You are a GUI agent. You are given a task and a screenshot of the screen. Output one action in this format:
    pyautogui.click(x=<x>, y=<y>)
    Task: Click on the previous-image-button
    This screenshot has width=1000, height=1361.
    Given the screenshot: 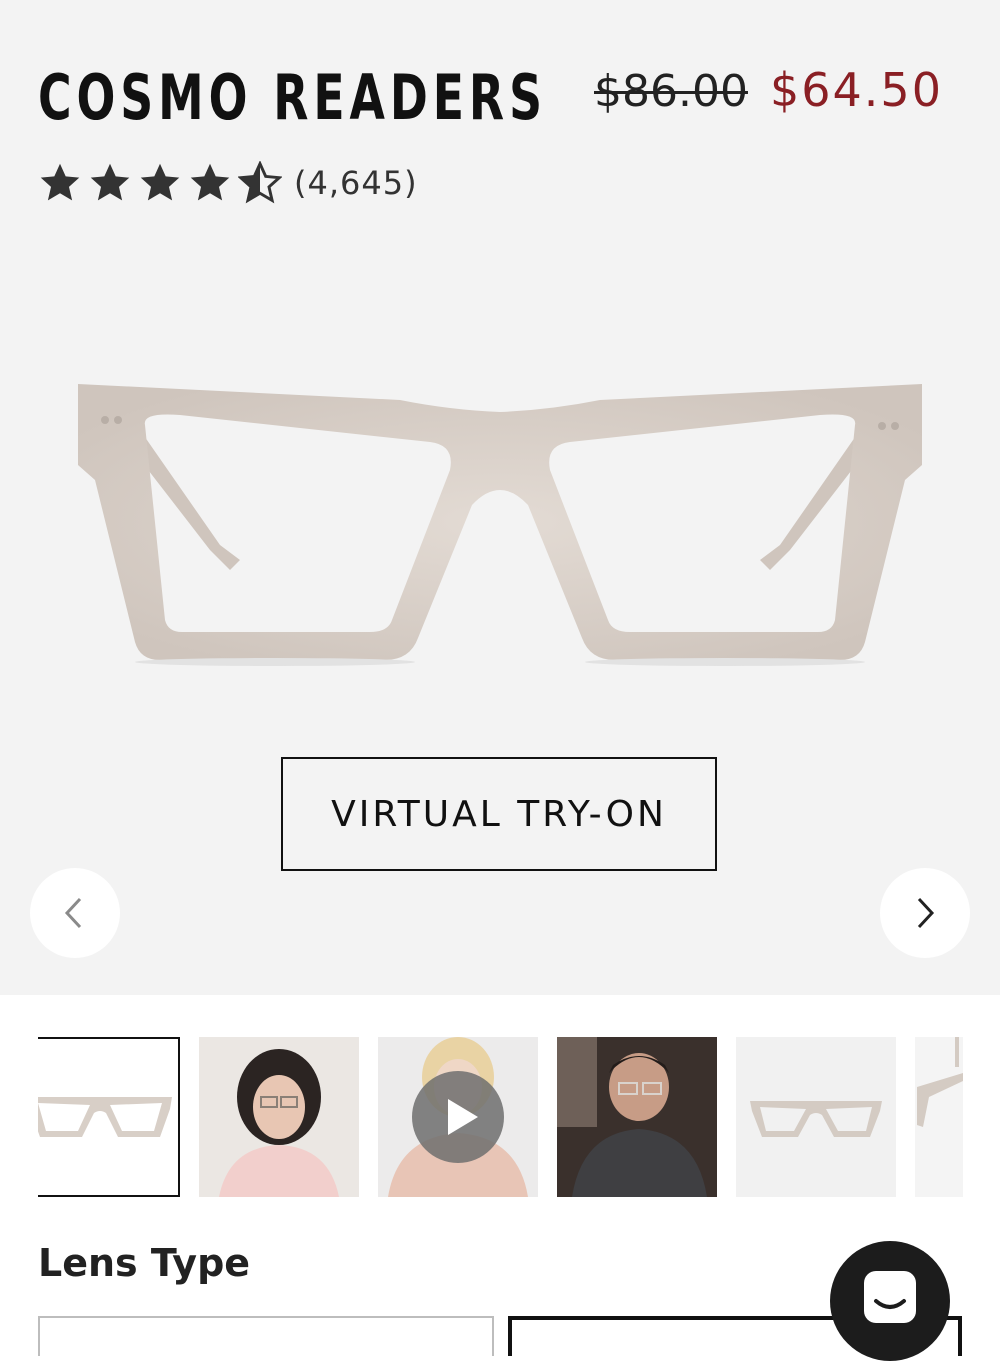 What is the action you would take?
    pyautogui.click(x=75, y=913)
    